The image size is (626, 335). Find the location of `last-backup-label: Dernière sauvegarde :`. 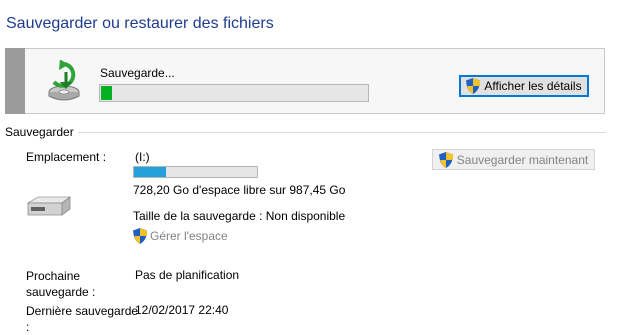

last-backup-label: Dernière sauvegarde : is located at coordinates (82, 319).